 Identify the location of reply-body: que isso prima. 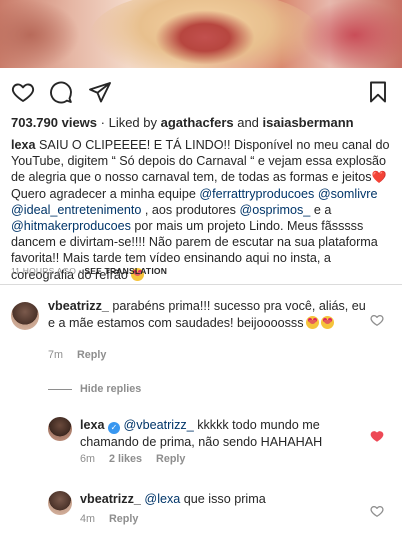
(223, 499).